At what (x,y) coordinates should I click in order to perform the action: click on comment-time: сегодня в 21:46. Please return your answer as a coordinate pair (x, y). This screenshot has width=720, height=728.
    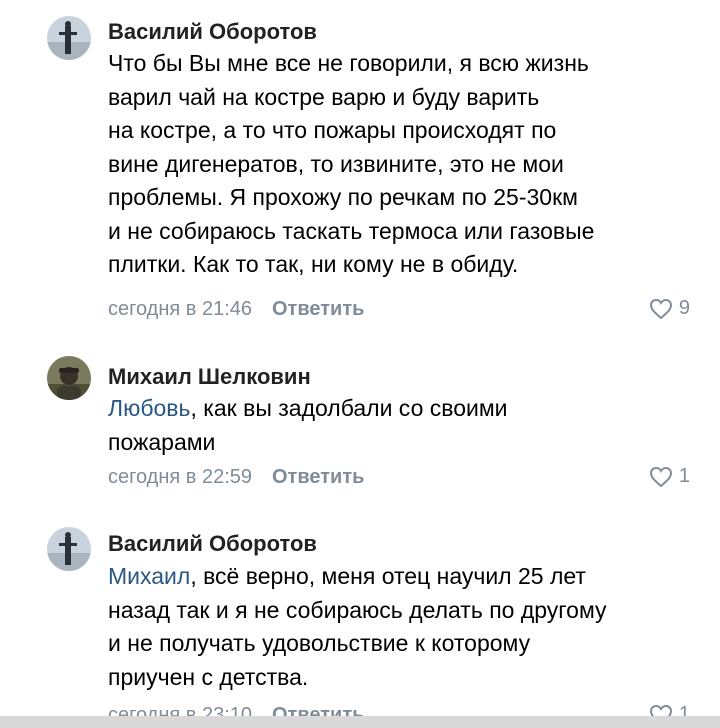
    Looking at the image, I should click on (180, 309).